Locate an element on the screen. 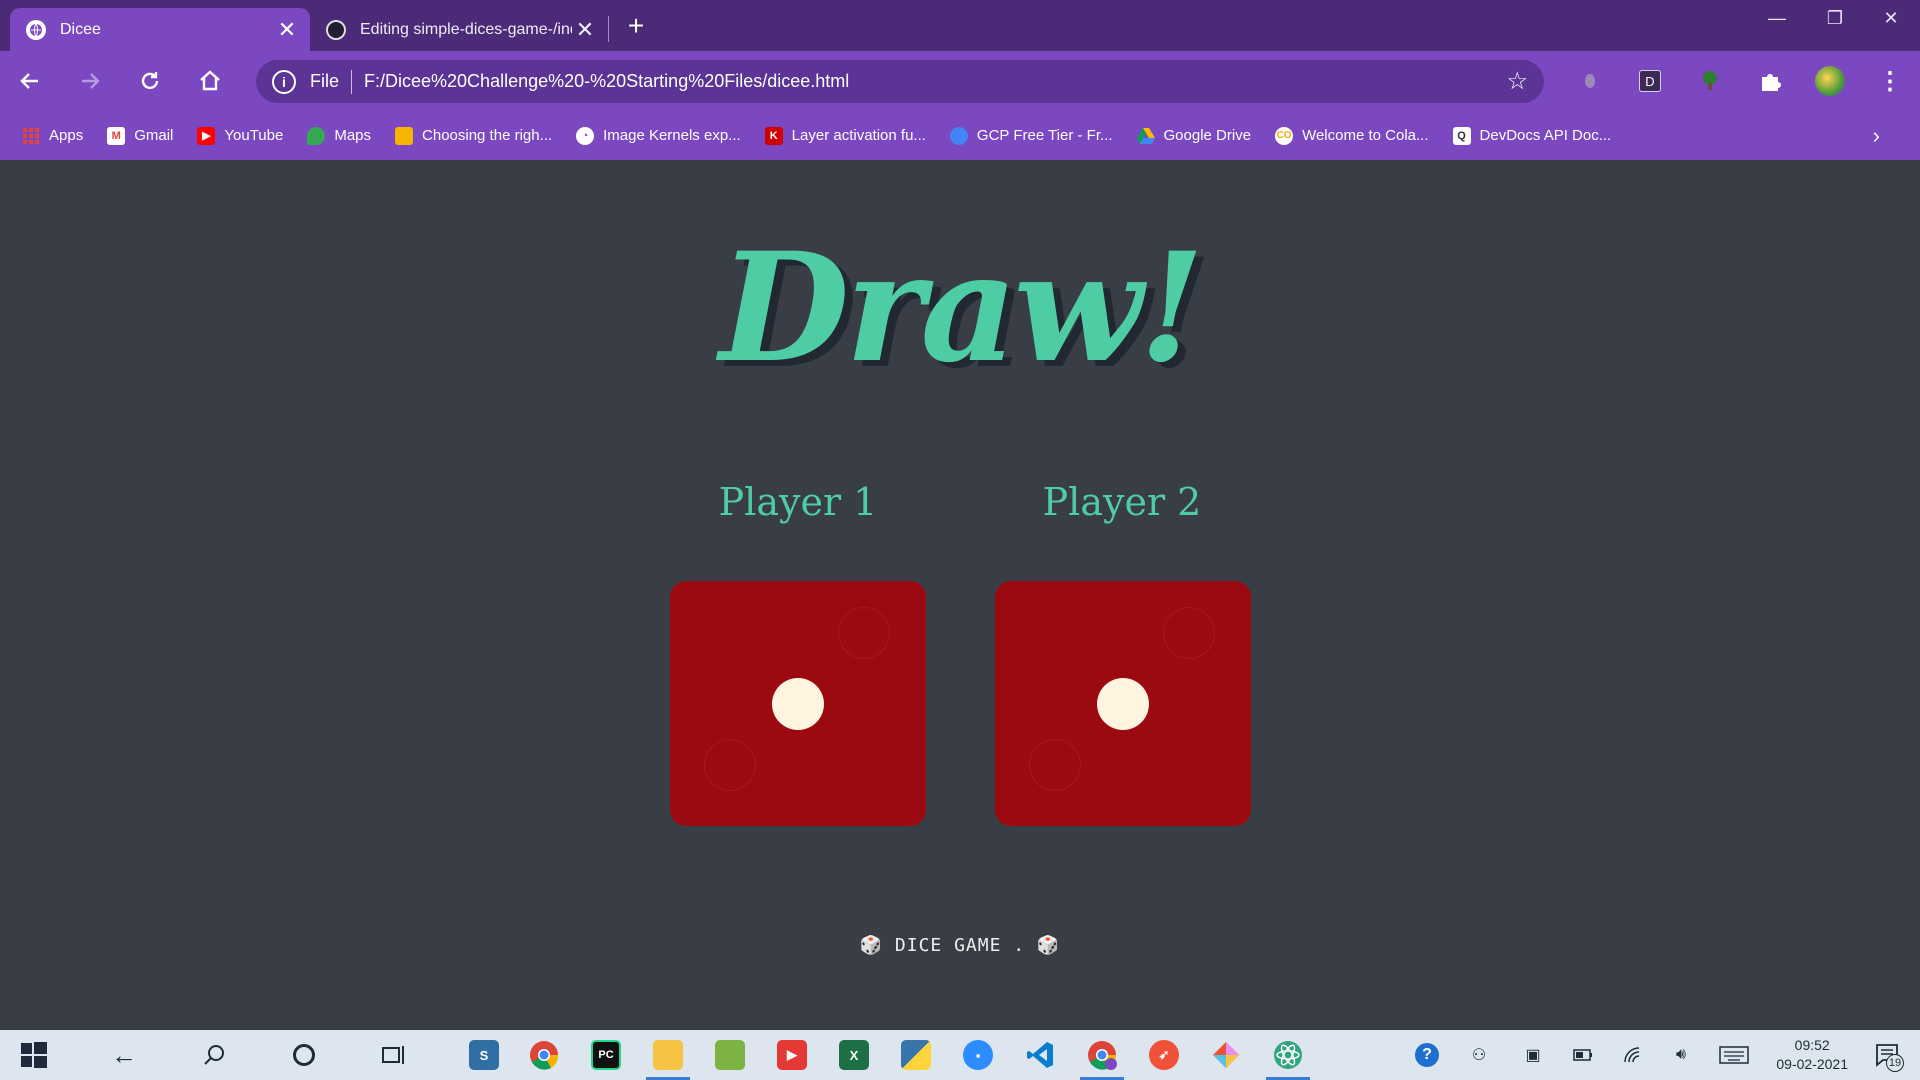 The image size is (1920, 1080). wifi-icon is located at coordinates (1633, 1055).